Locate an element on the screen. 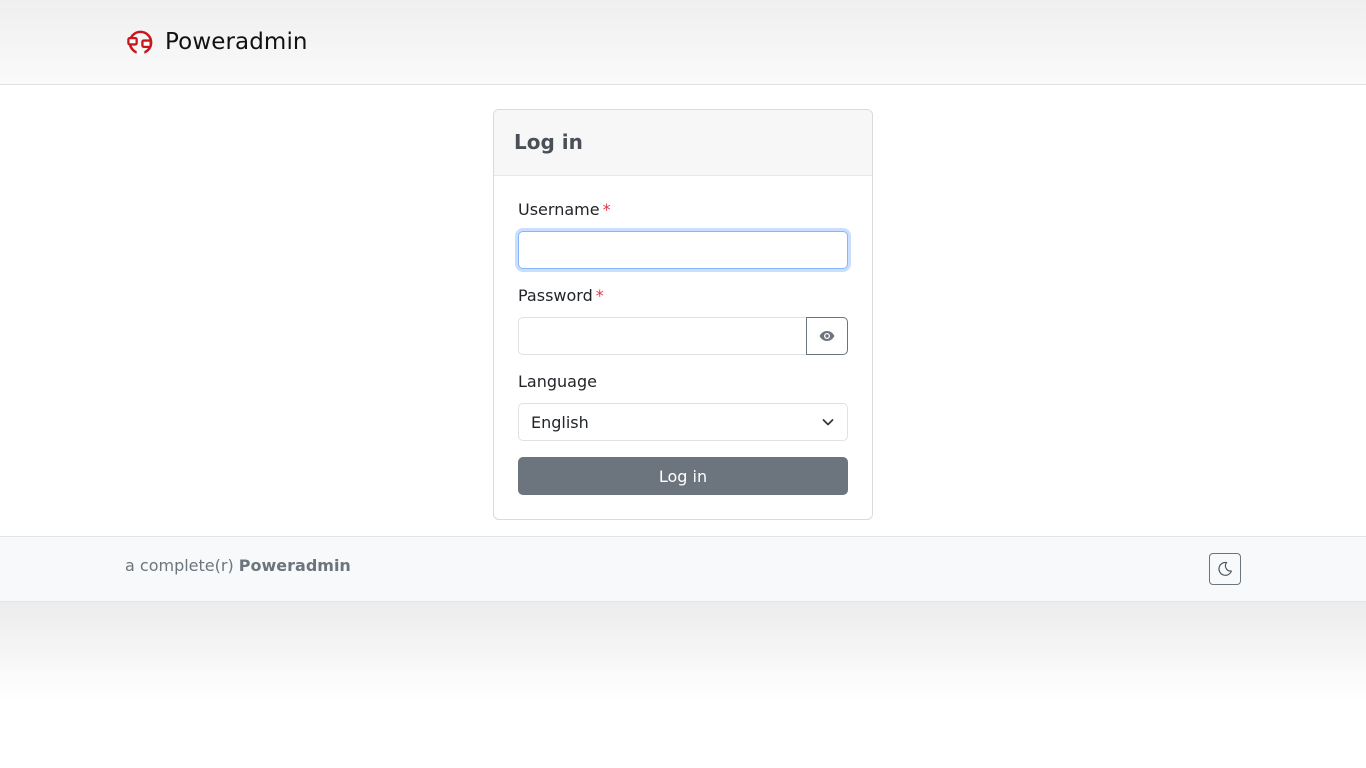 The width and height of the screenshot is (1366, 768). login-button: Log in is located at coordinates (683, 476).